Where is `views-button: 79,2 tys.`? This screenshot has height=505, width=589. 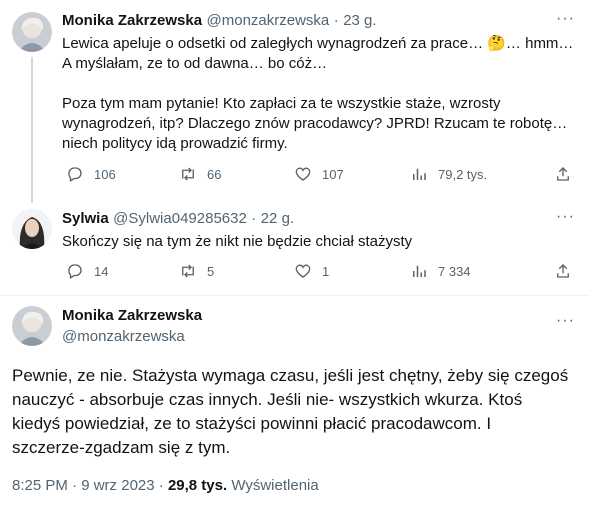
views-button: 79,2 tys. is located at coordinates (448, 174).